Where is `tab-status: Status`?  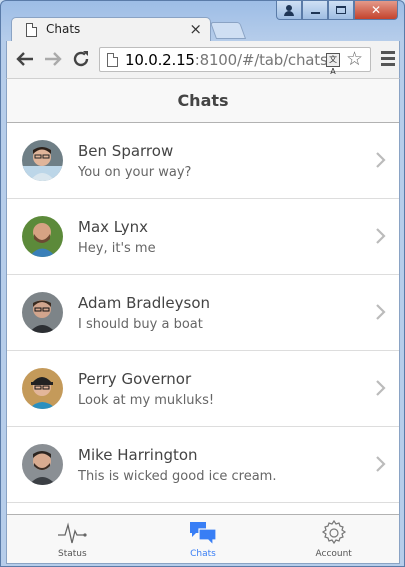
tab-status: Status is located at coordinates (72, 539).